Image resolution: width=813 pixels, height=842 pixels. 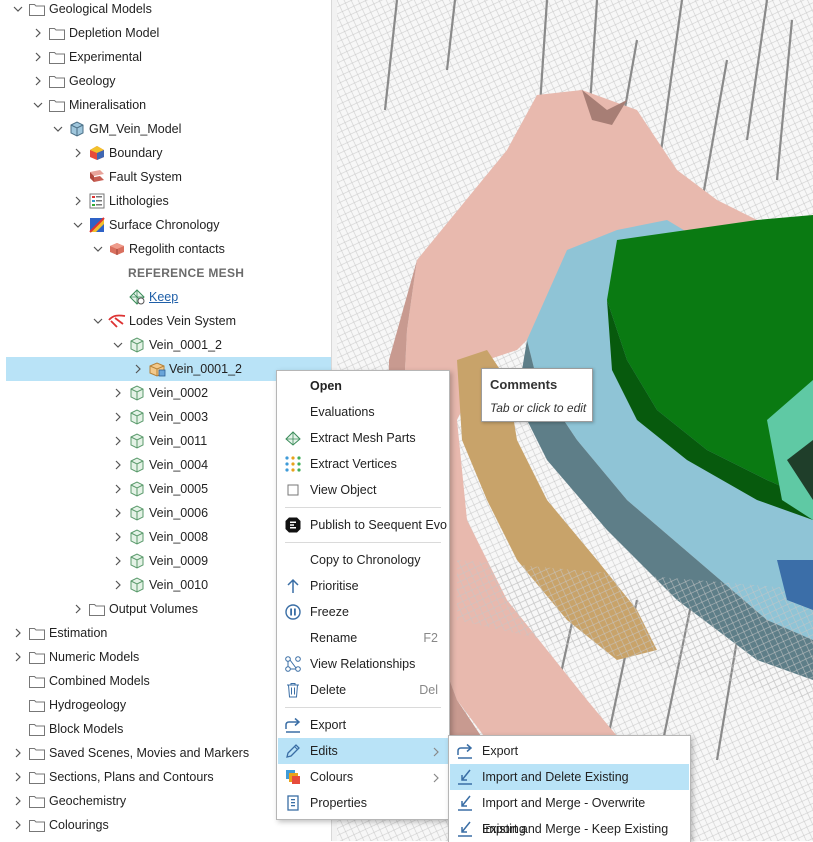 I want to click on menu-item-label: Extract Vertices, so click(x=353, y=464).